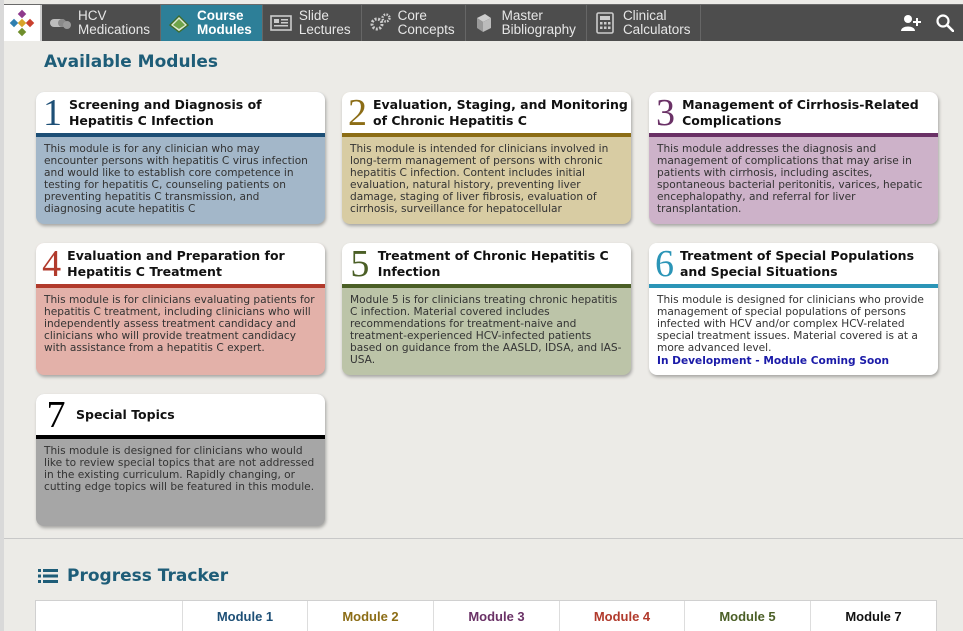  Describe the element at coordinates (380, 23) in the screenshot. I see `gears-icon` at that location.